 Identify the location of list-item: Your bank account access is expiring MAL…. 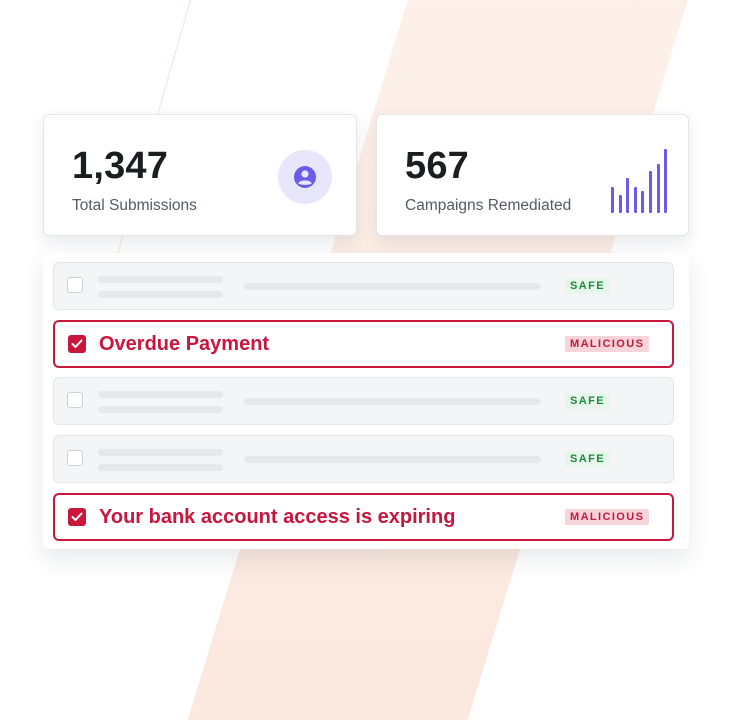
(363, 517).